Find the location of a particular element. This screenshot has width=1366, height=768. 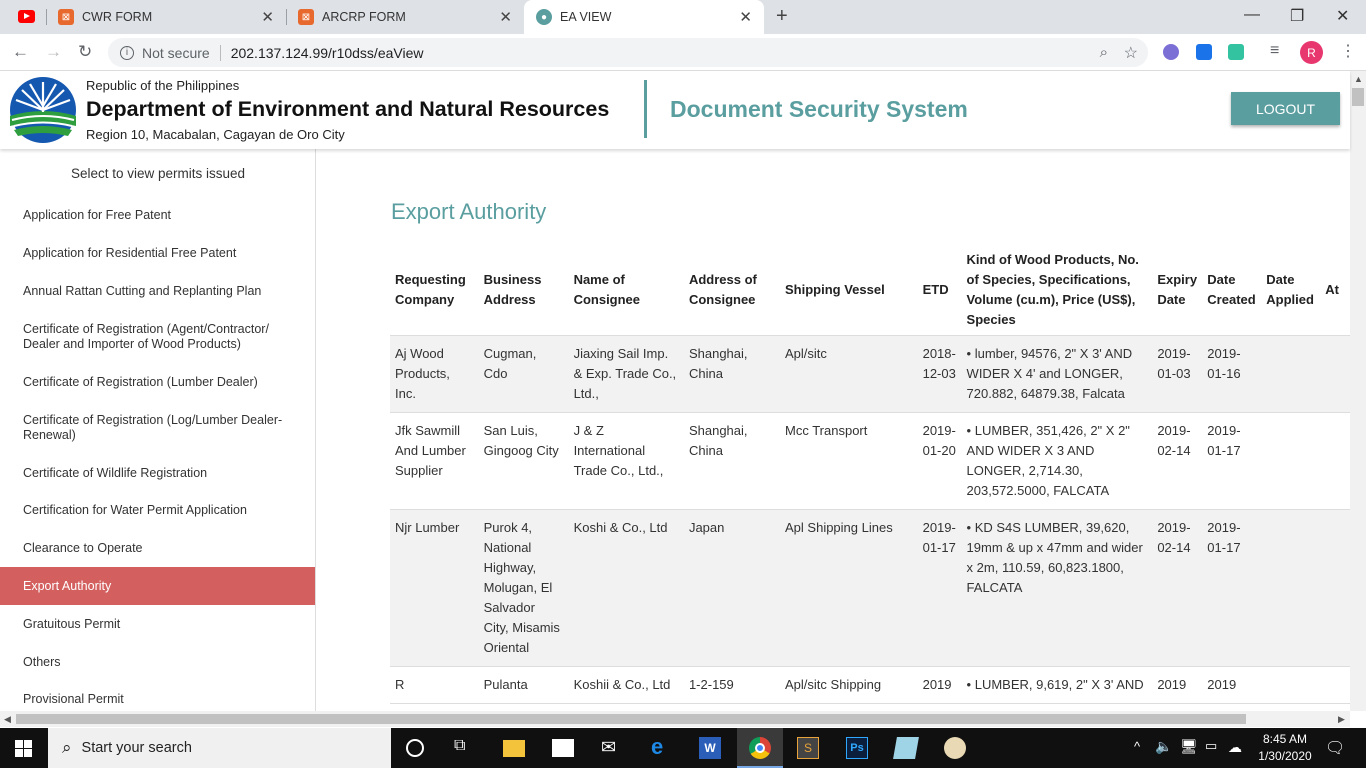

sublime-icon: S is located at coordinates (808, 748).